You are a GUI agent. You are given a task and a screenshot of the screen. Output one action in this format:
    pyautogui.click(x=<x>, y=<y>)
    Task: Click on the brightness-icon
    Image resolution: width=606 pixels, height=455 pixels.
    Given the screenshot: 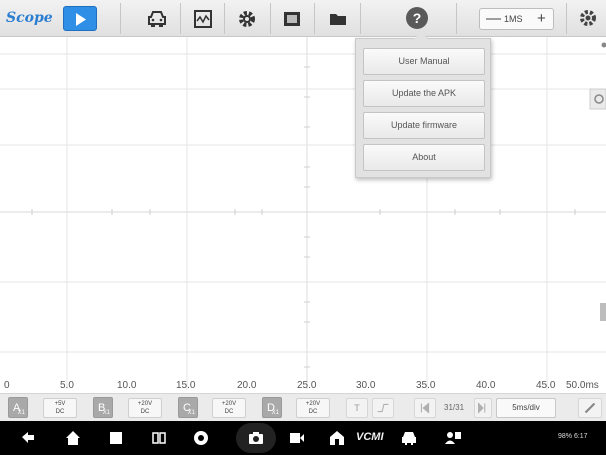 What is the action you would take?
    pyautogui.click(x=597, y=99)
    